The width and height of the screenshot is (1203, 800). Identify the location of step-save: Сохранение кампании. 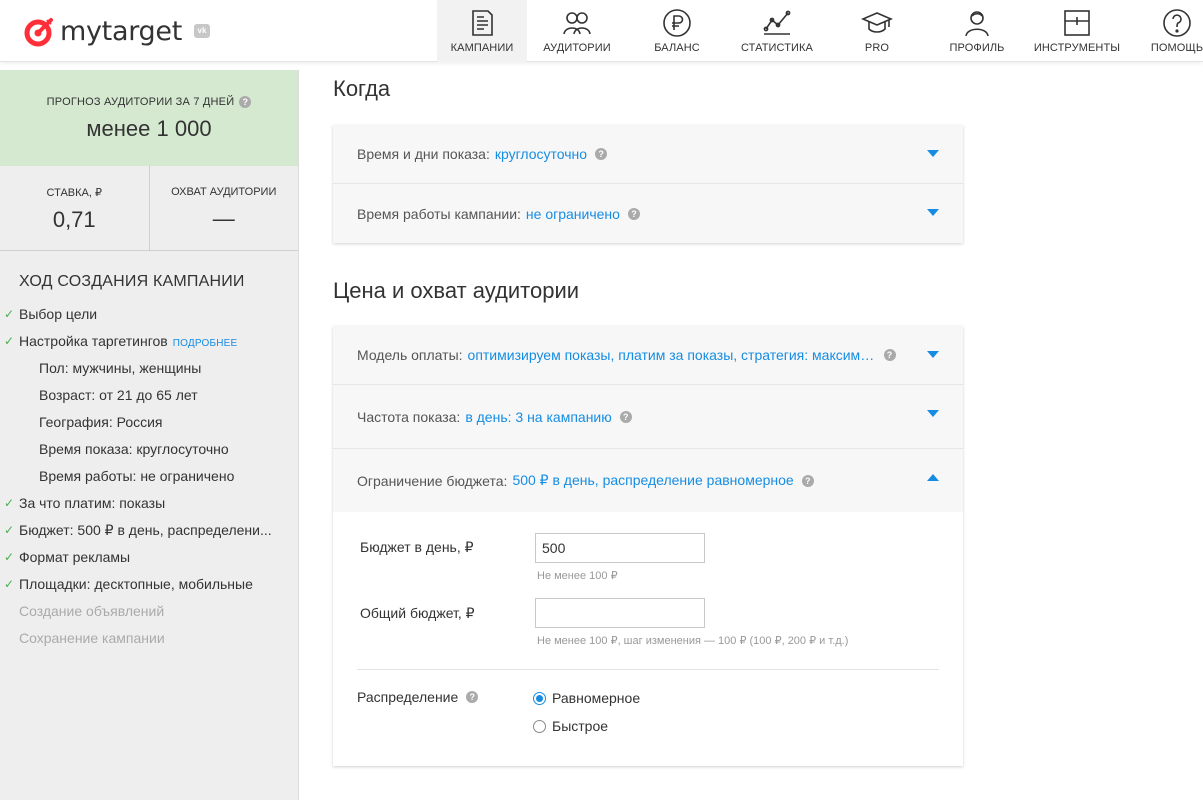
(149, 638).